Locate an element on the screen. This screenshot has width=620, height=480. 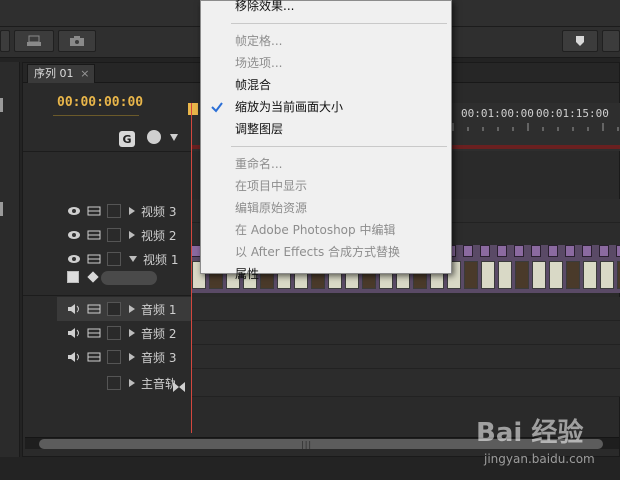
toolbar-camera-button is located at coordinates (77, 41).